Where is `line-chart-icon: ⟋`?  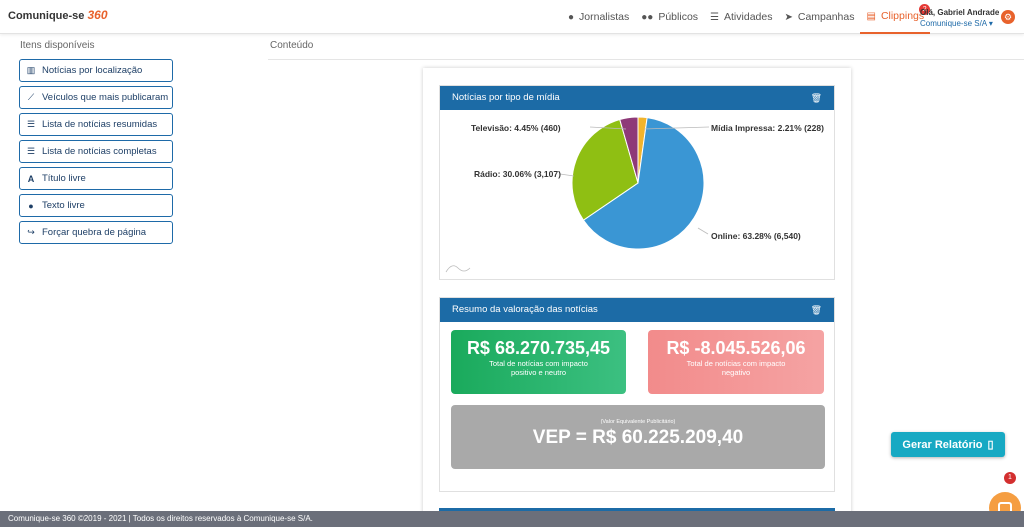
line-chart-icon: ⟋ is located at coordinates (31, 97).